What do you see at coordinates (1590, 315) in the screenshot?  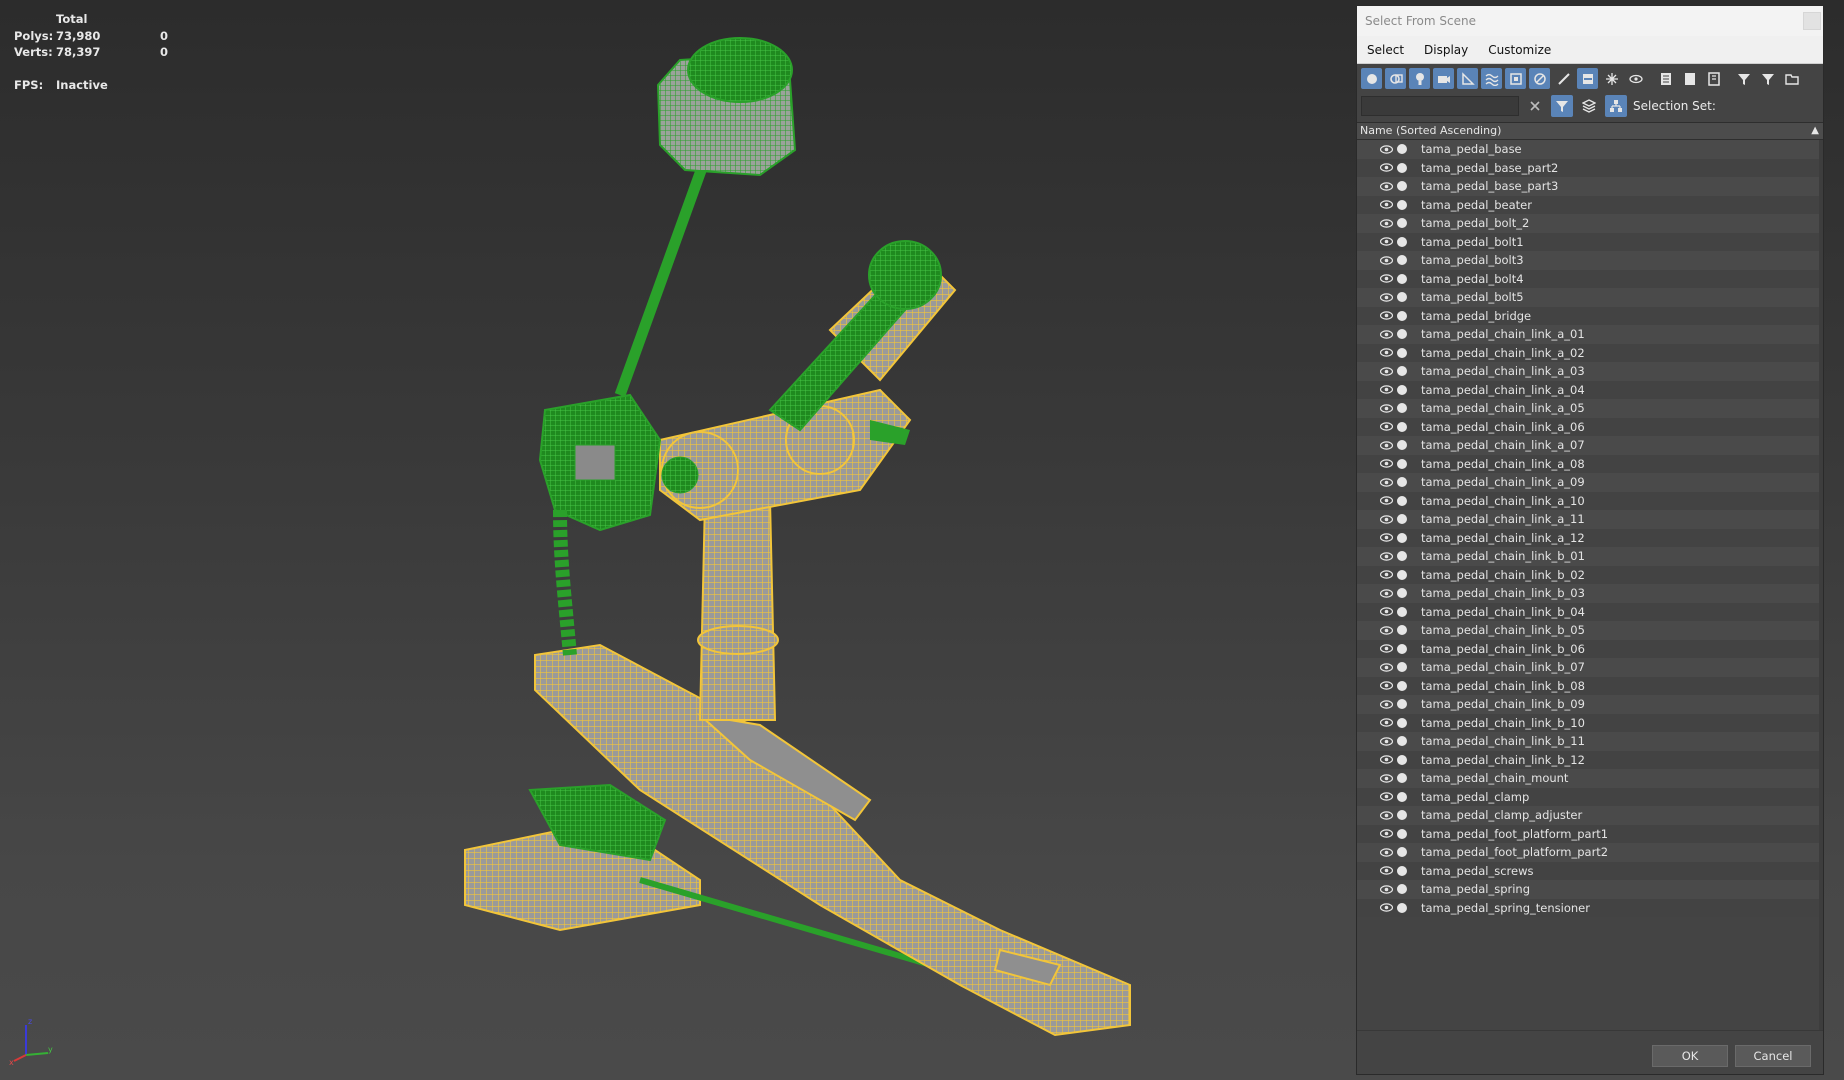 I see `list-item: tama_pedal_bridge` at bounding box center [1590, 315].